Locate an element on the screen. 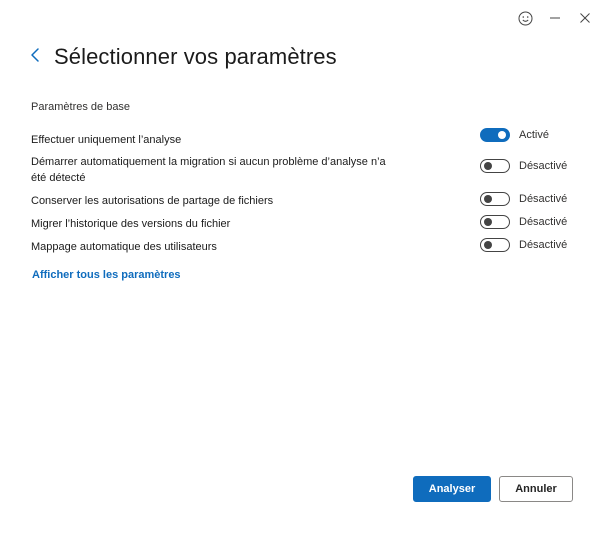 Image resolution: width=605 pixels, height=533 pixels. toggle-analysis-only is located at coordinates (495, 135).